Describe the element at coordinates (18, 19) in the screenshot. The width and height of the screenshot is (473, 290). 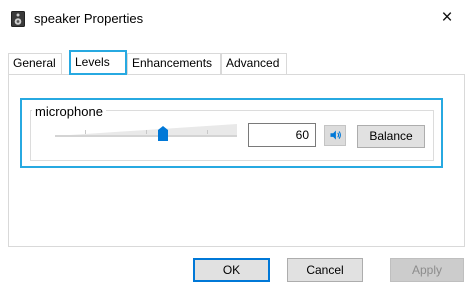
I see `speaker-icon` at that location.